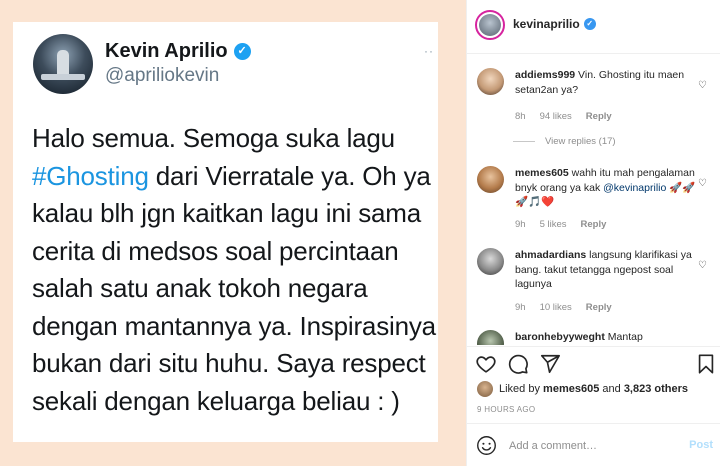  Describe the element at coordinates (216, 400) in the screenshot. I see `tweet-line: sekali dengan keluarga beliau : )` at that location.